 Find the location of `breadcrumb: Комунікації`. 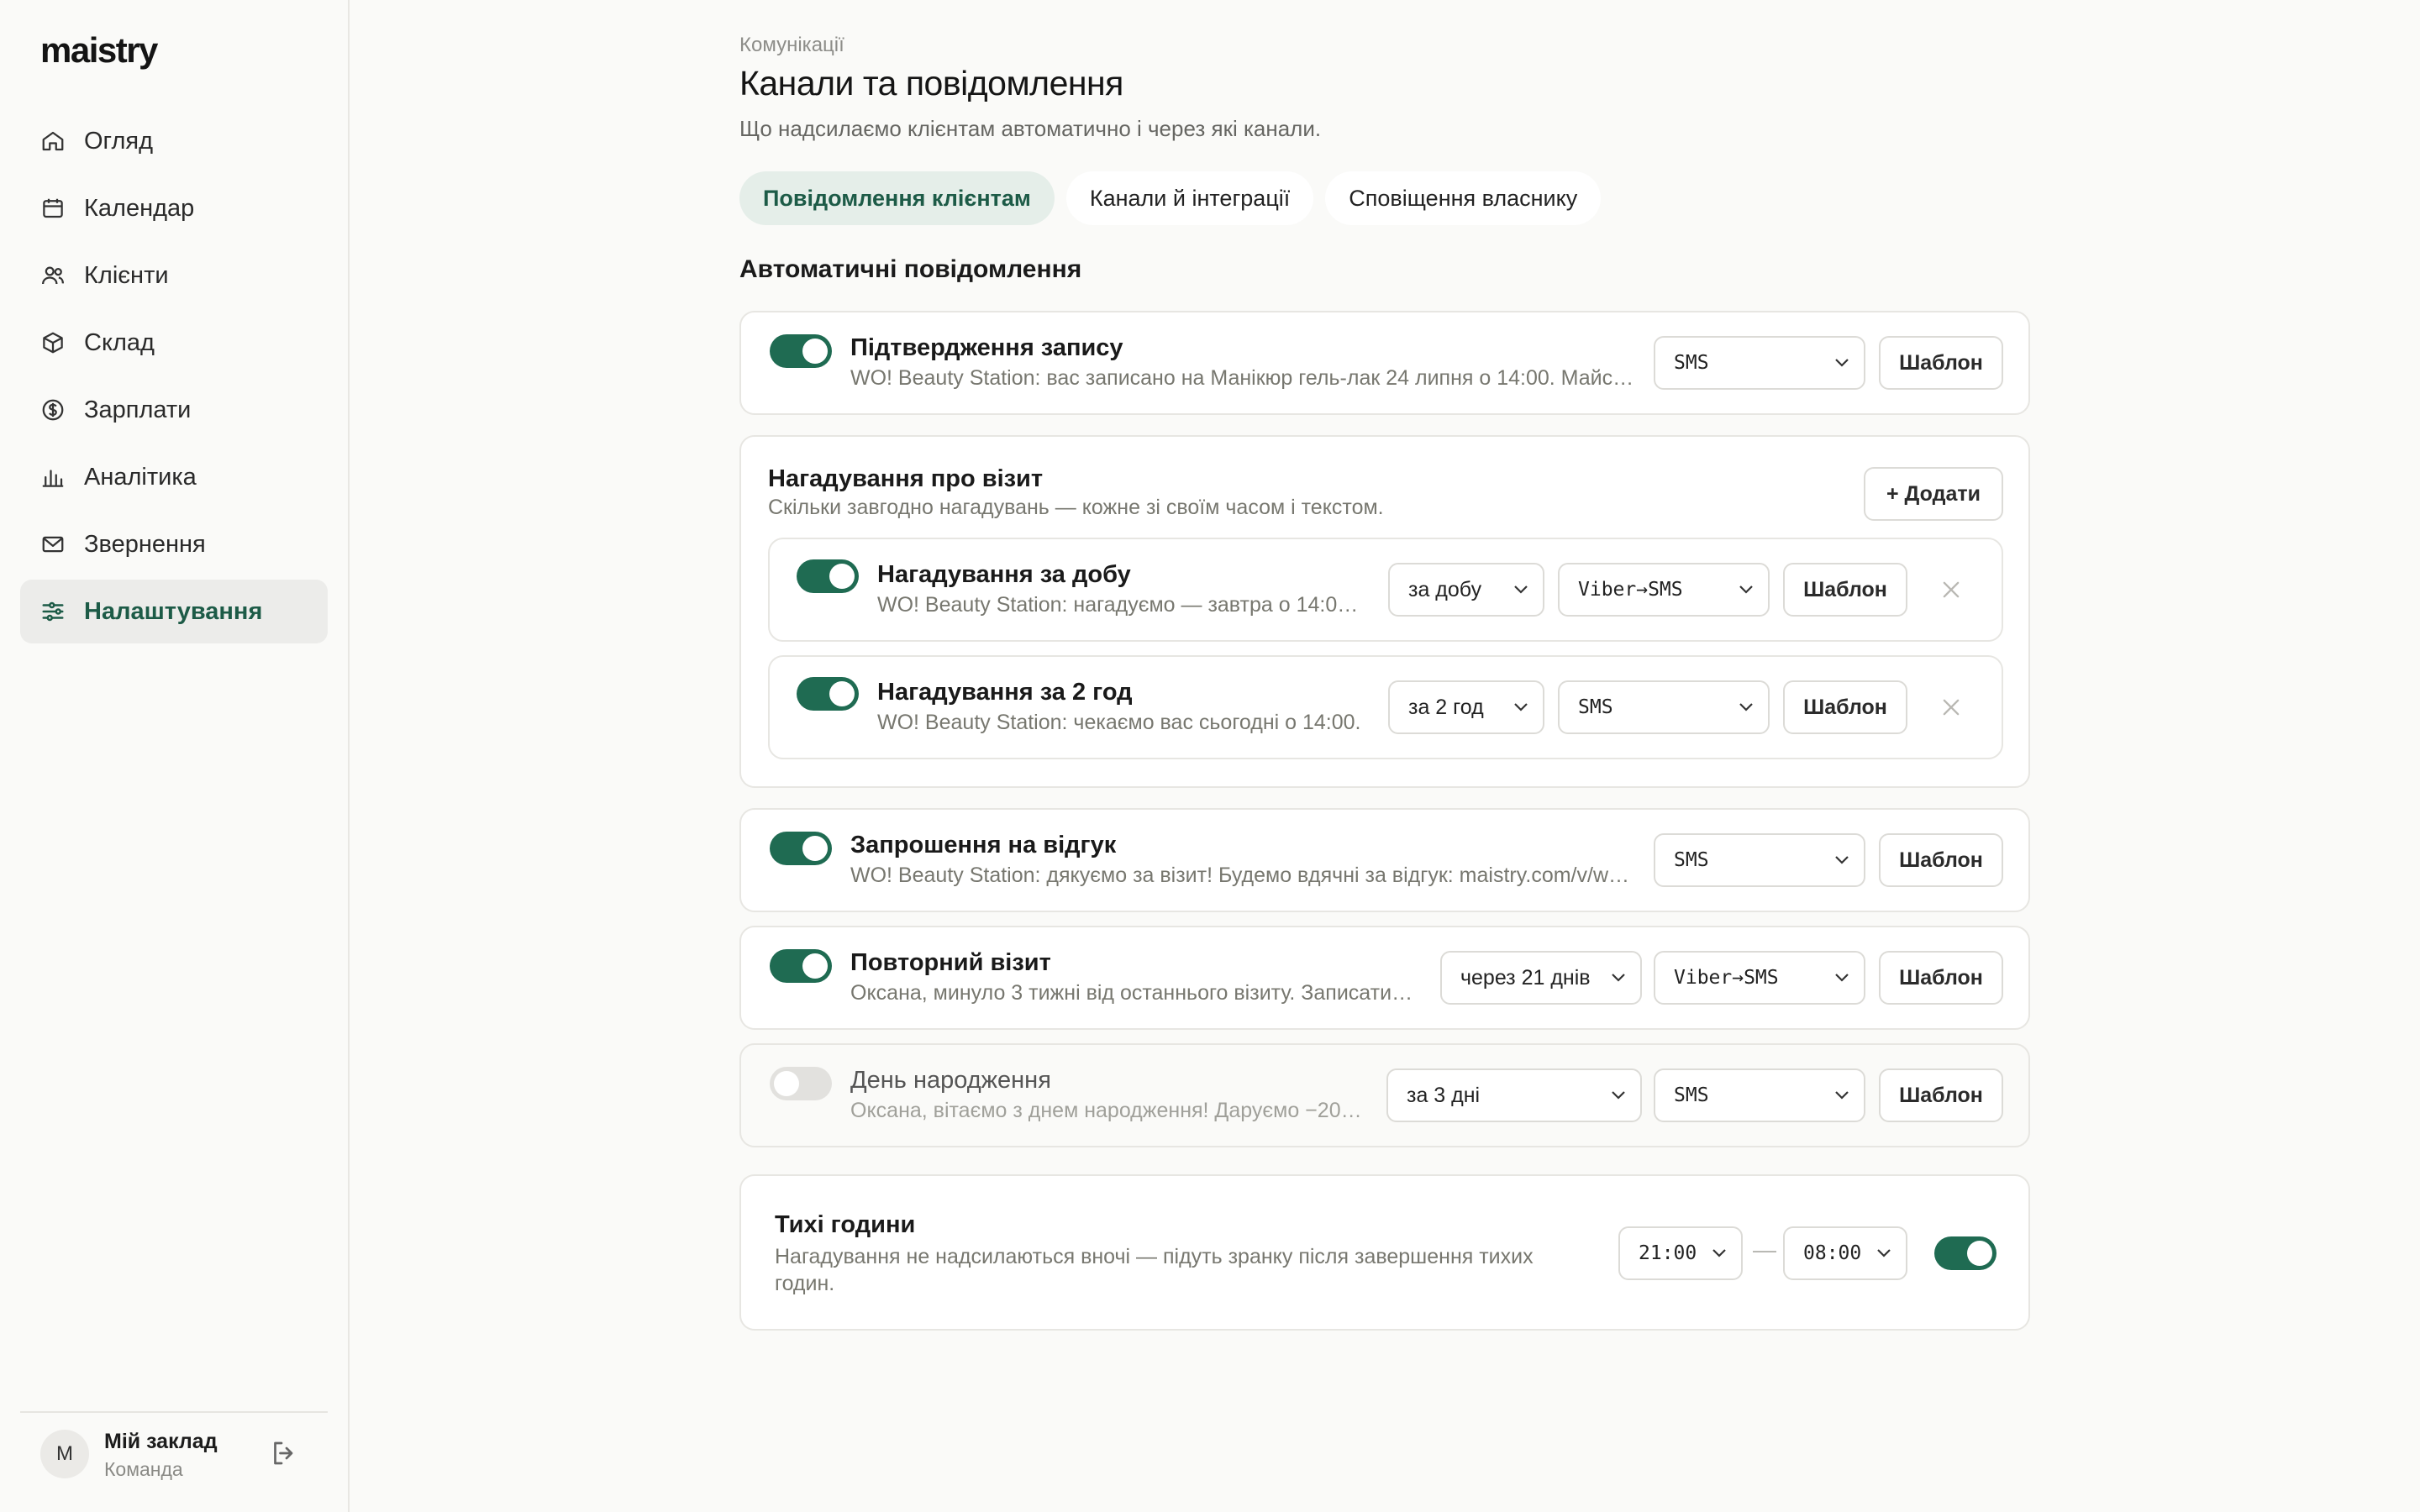

breadcrumb: Комунікації is located at coordinates (792, 45).